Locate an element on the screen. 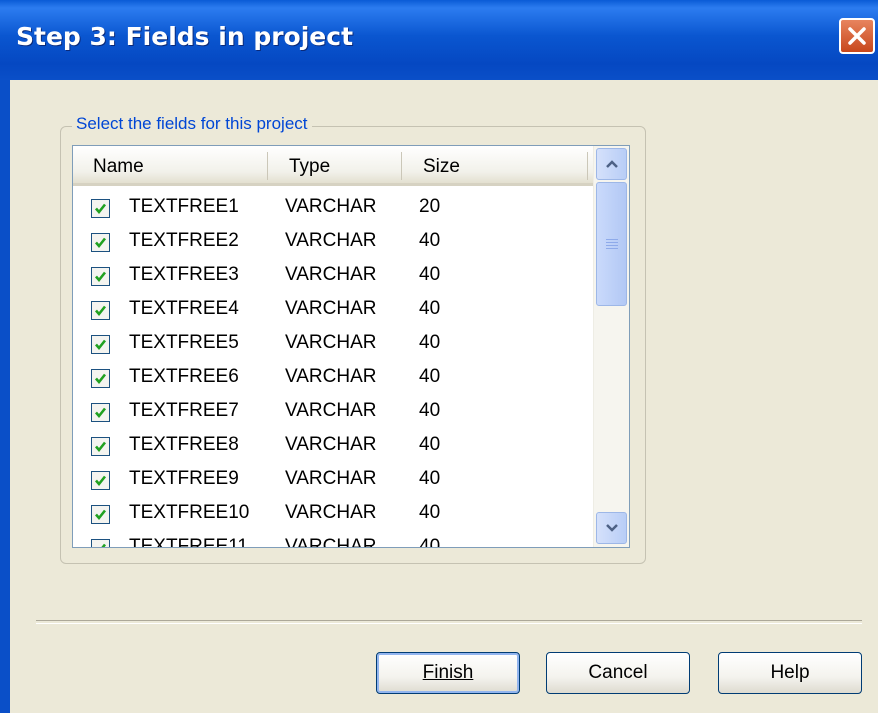 Image resolution: width=878 pixels, height=713 pixels. list-item: TEXTFREE4 VARCHAR 40 is located at coordinates (333, 313).